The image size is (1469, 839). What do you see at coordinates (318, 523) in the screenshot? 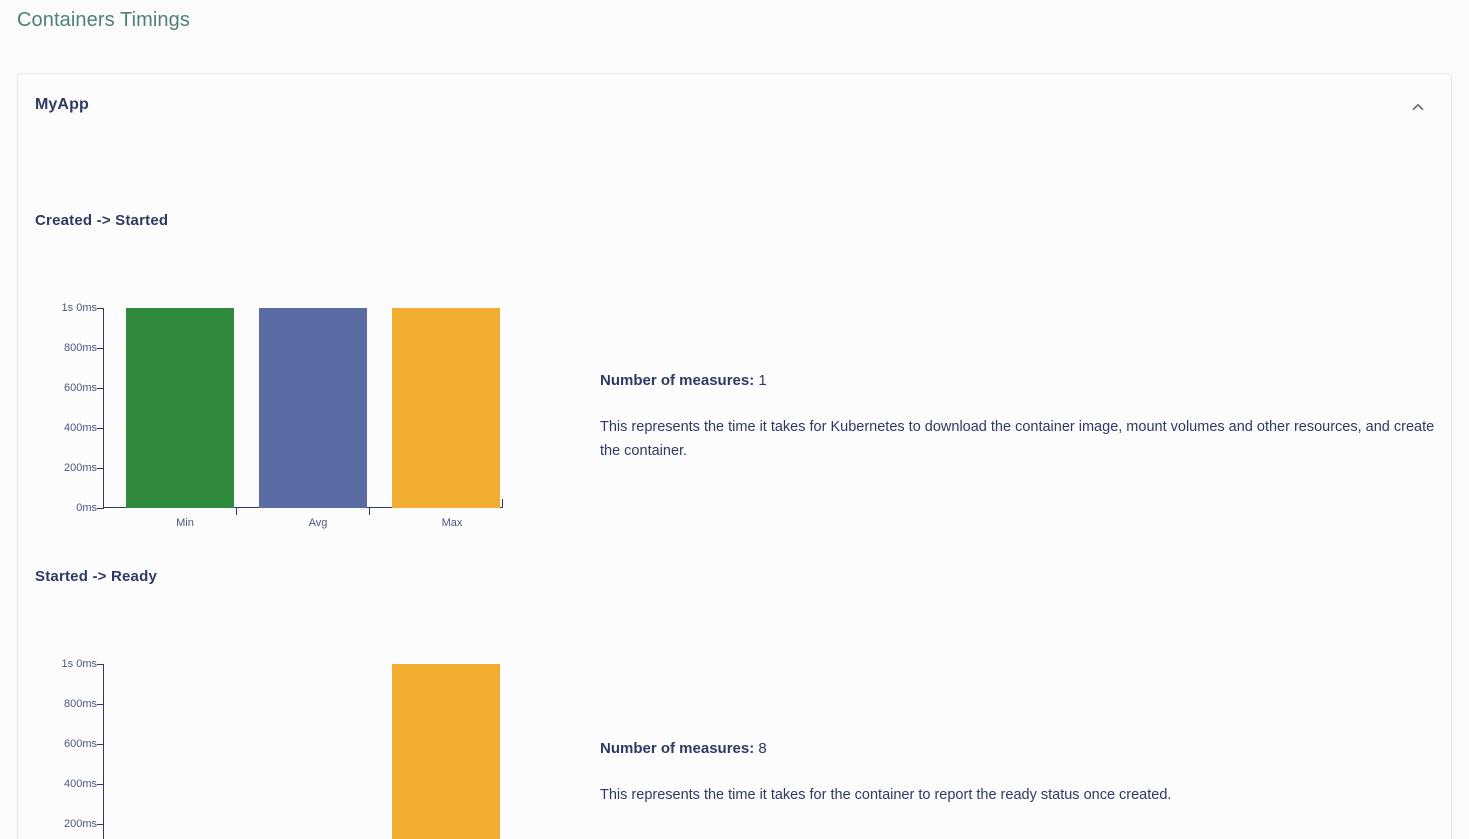
I see `x-tick-label: Avg` at bounding box center [318, 523].